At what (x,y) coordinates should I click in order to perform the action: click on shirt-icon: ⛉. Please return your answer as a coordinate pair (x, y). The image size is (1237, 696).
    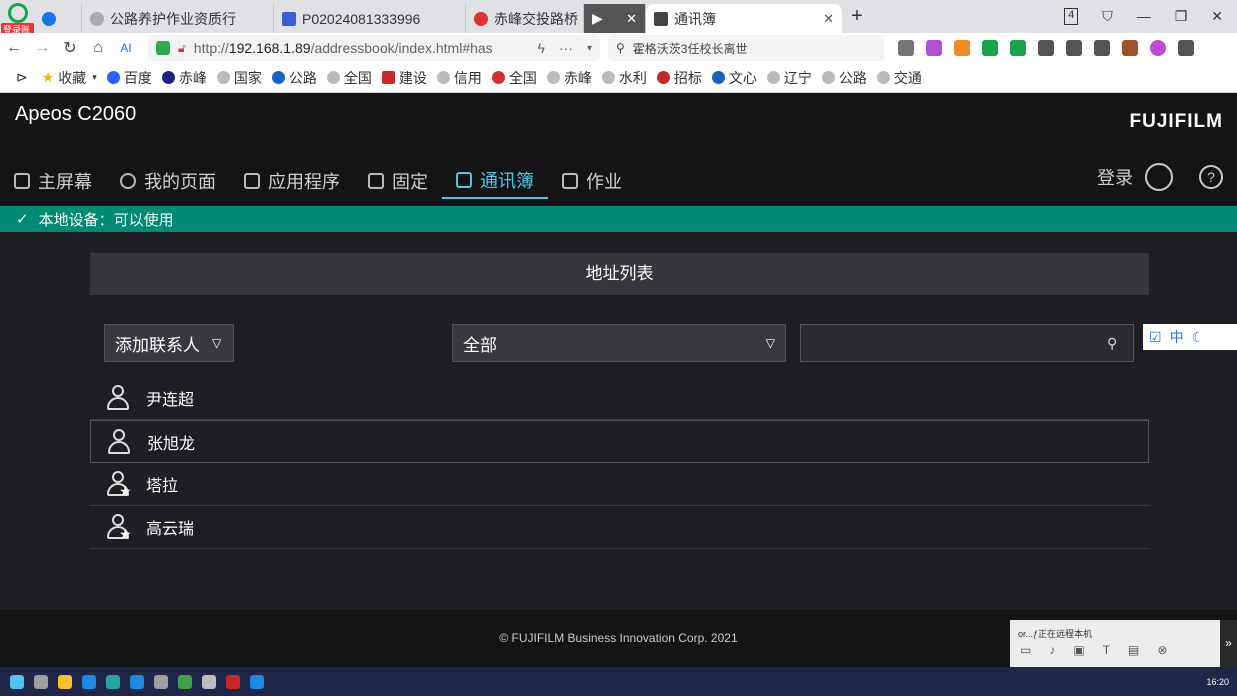
    Looking at the image, I should click on (1107, 16).